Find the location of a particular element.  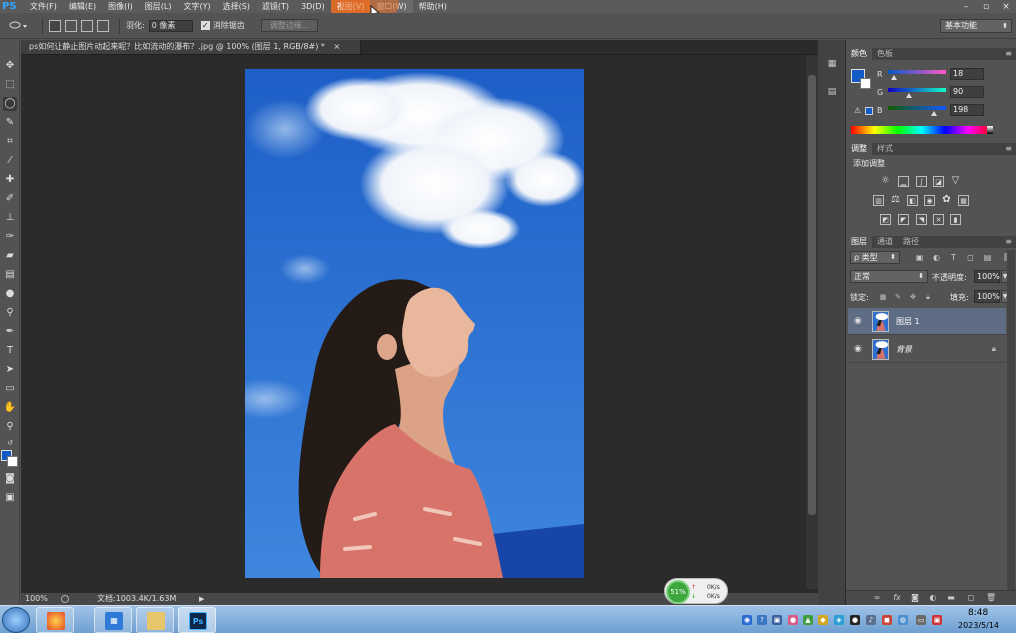

quick-mask-icon: ◙ is located at coordinates (10, 479).